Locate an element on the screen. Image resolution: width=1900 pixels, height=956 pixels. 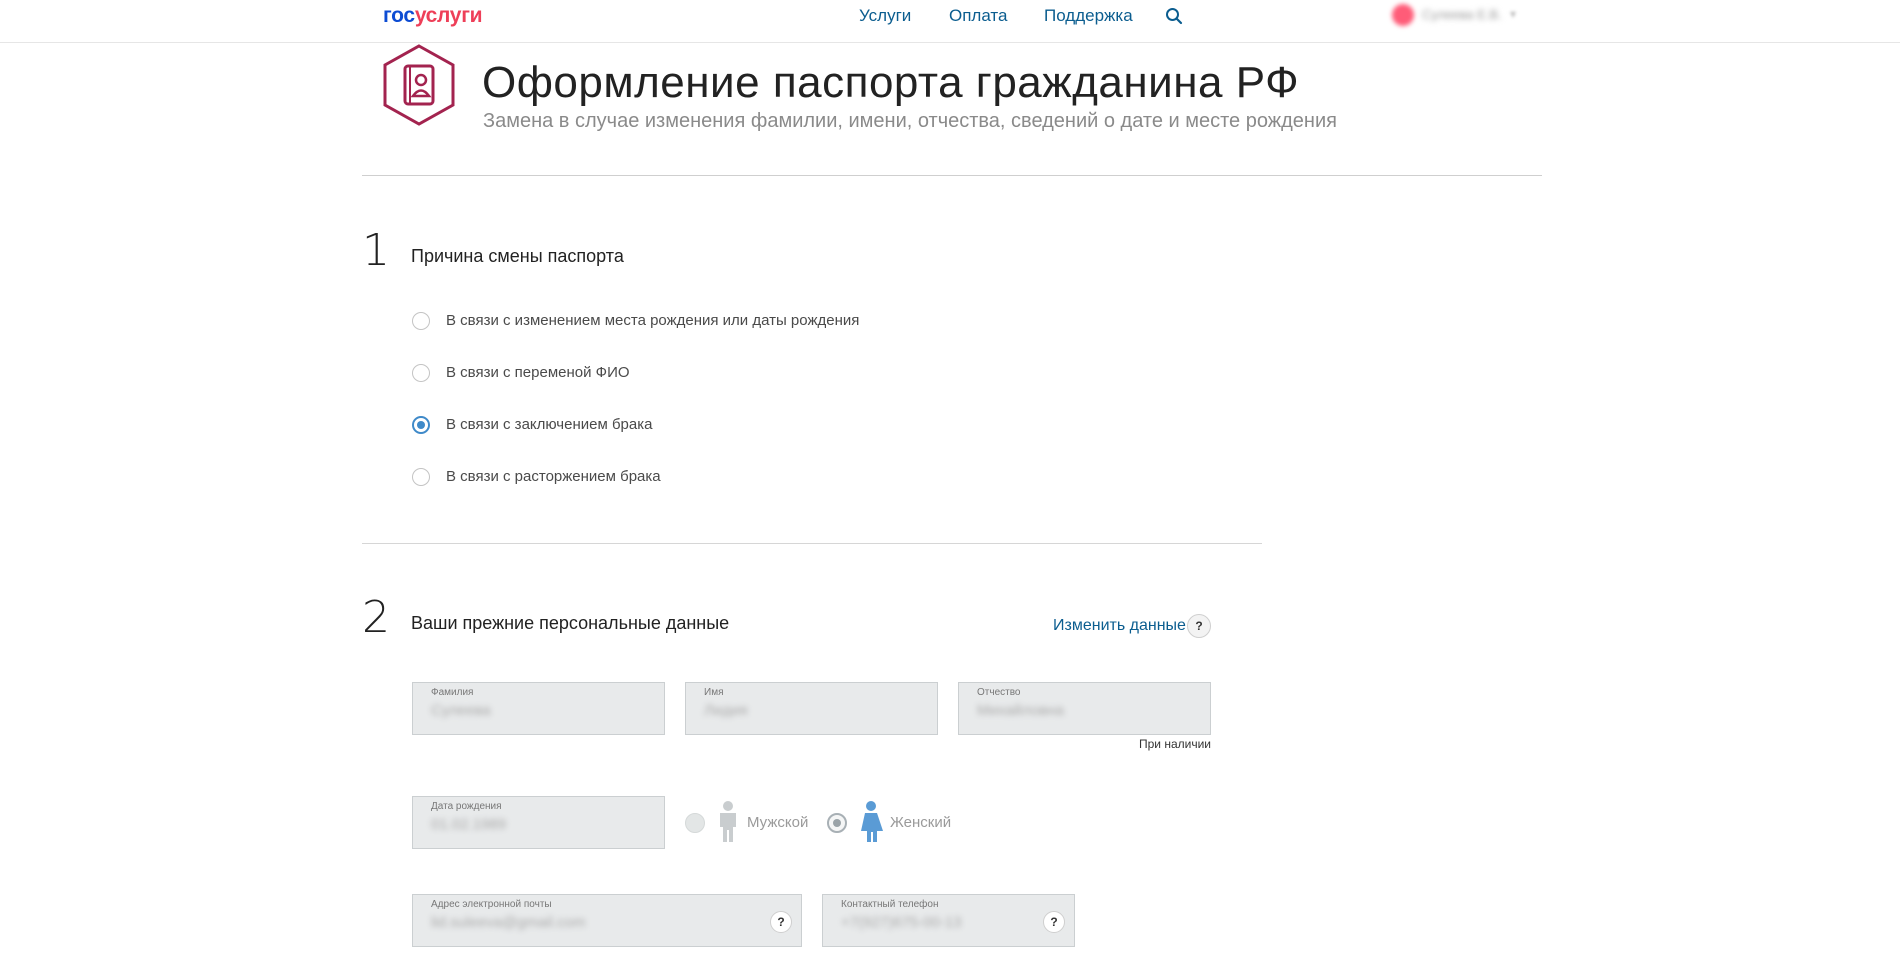
chevron-down-icon: ▾ is located at coordinates (1513, 14).